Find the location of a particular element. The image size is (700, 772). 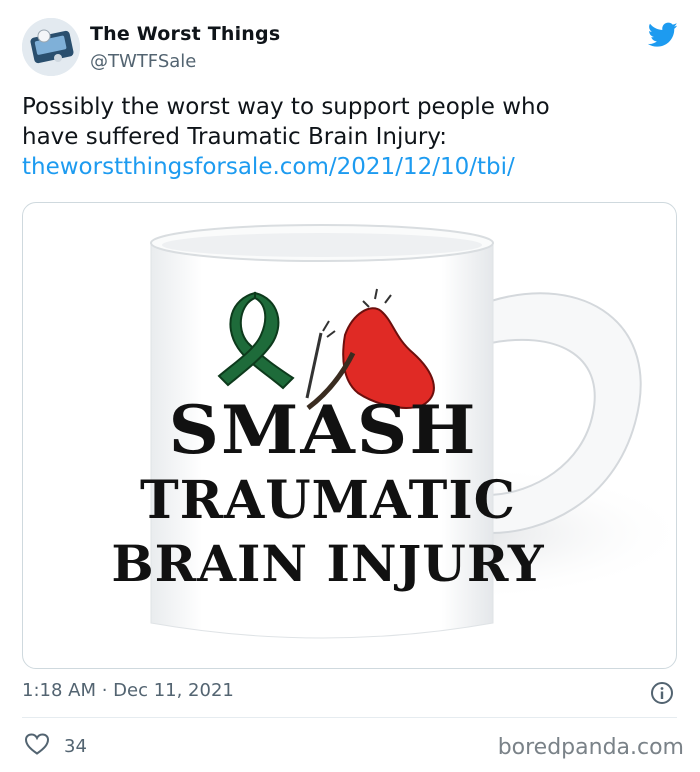

mug-text-smash: SMASH is located at coordinates (322, 431).